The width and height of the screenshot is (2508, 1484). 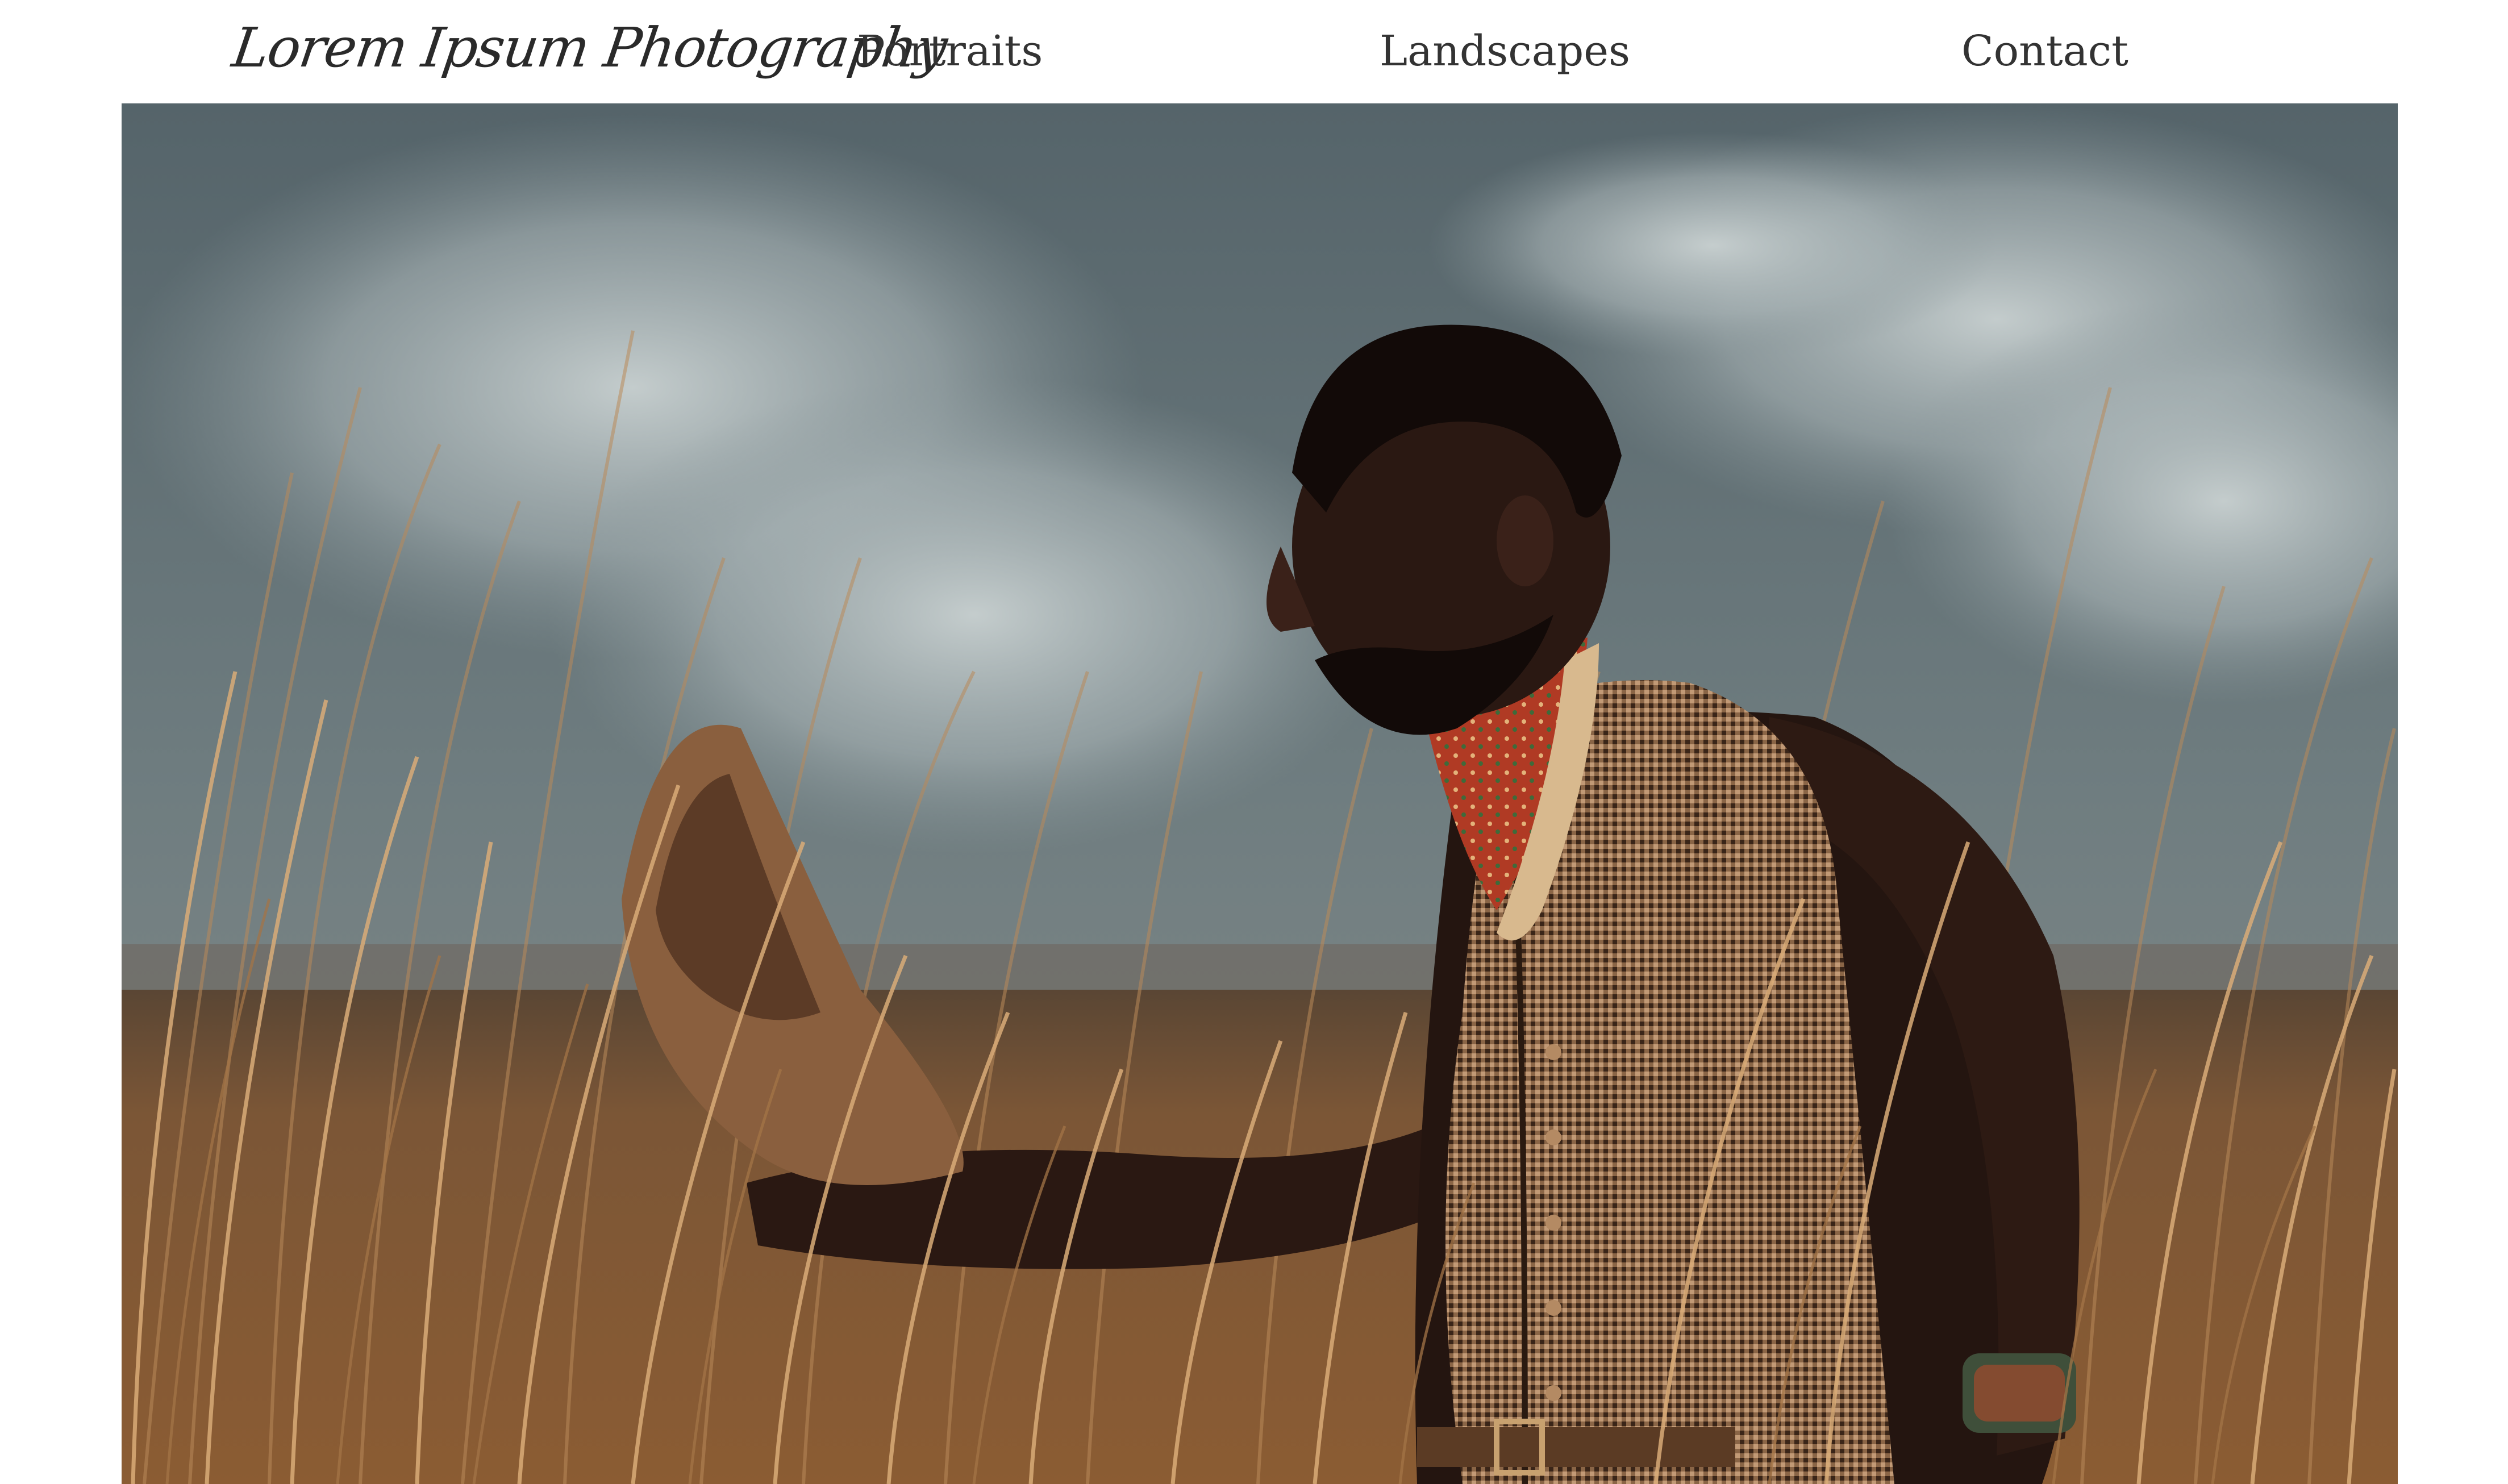 I want to click on nav-link-landscapes: Landscapes, so click(x=1505, y=51).